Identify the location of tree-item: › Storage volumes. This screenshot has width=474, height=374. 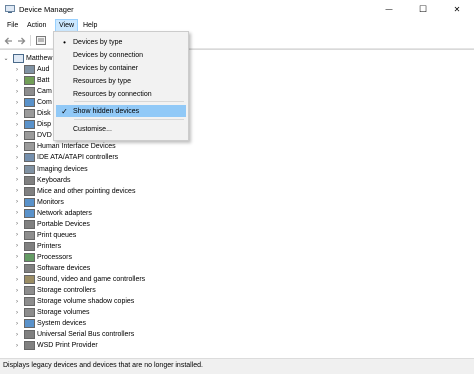
(51, 312).